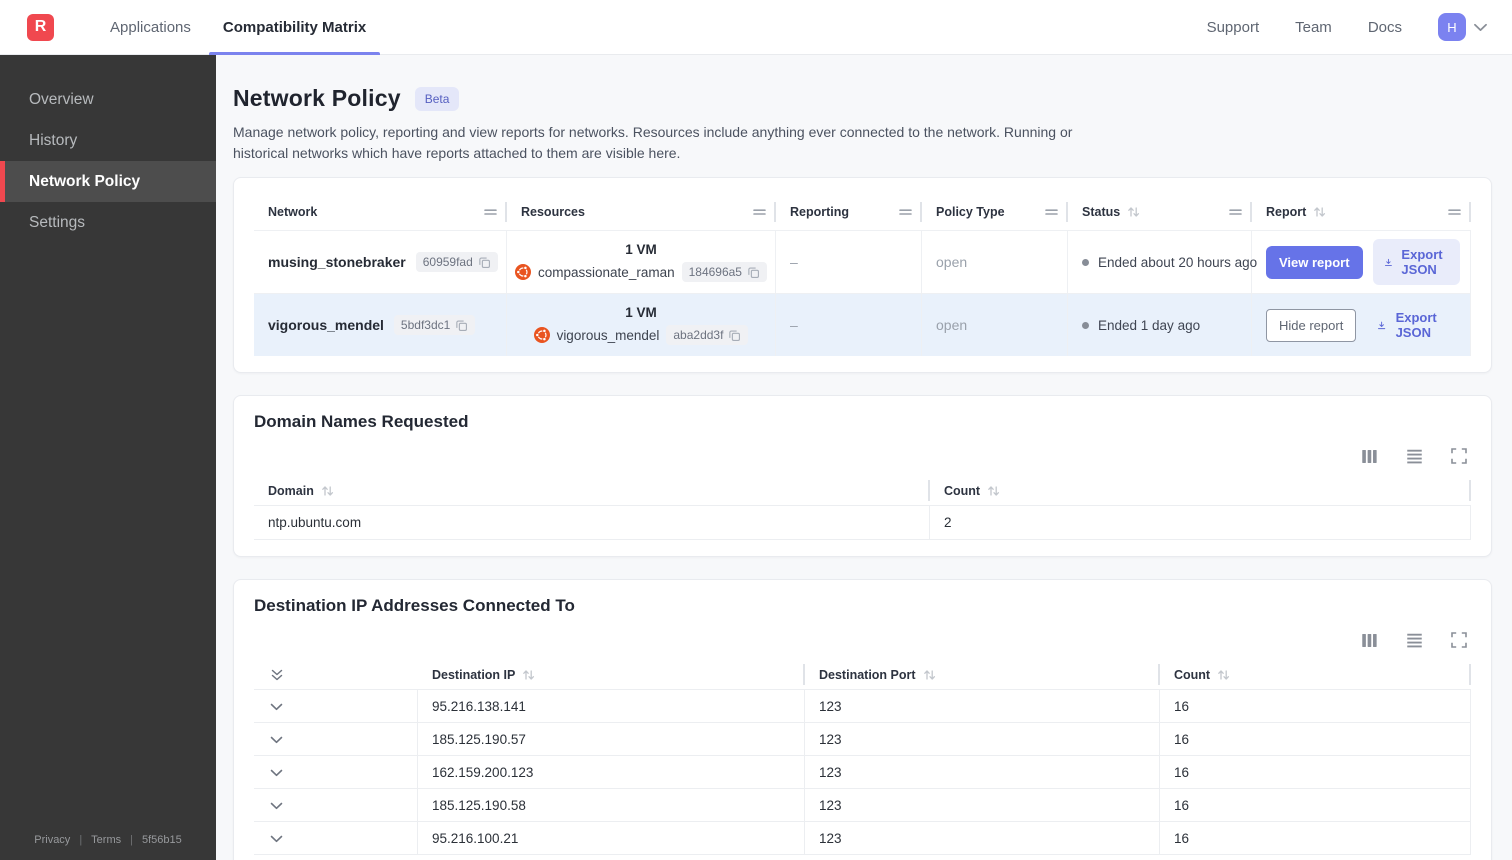  What do you see at coordinates (862, 857) in the screenshot?
I see `clipped-row` at bounding box center [862, 857].